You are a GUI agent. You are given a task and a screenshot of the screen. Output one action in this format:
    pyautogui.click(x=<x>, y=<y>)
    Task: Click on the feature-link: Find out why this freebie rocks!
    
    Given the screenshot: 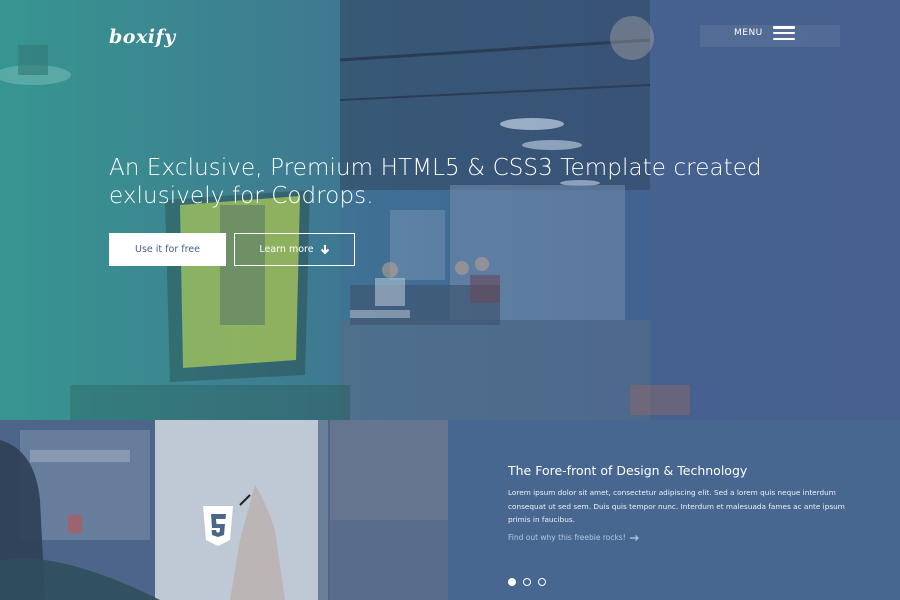 What is the action you would take?
    pyautogui.click(x=573, y=537)
    